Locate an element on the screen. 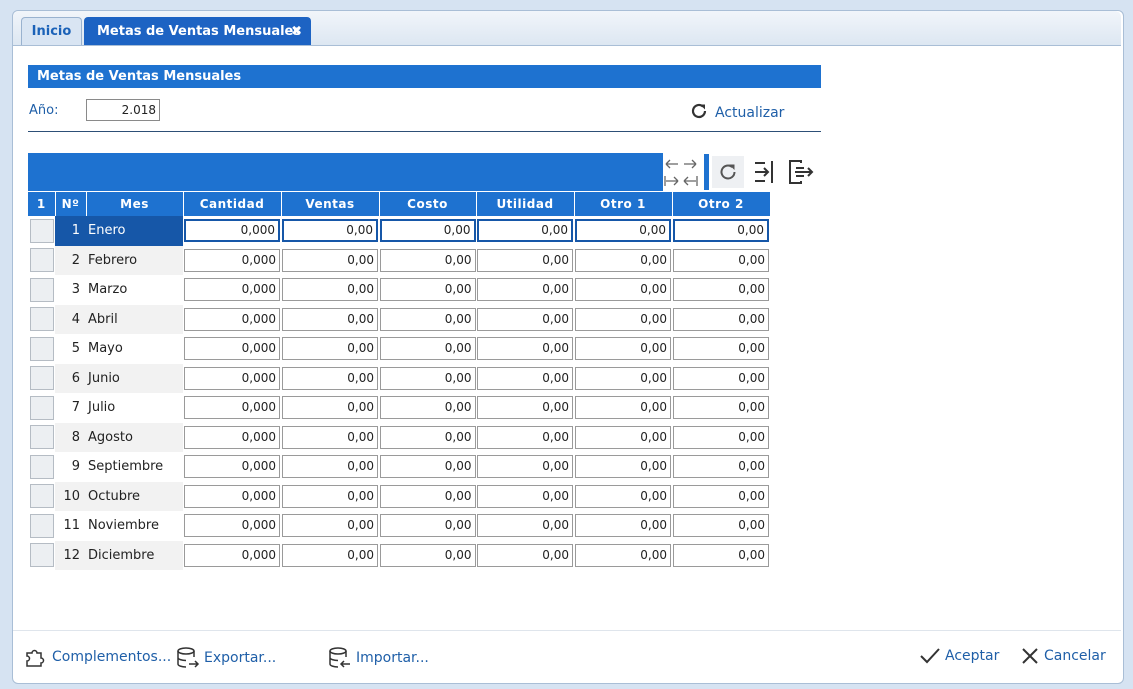 This screenshot has width=1133, height=689. table-row: 10 Octubre 0,000 0,00 0,00 0,00 0,00 0,00 is located at coordinates (399, 496).